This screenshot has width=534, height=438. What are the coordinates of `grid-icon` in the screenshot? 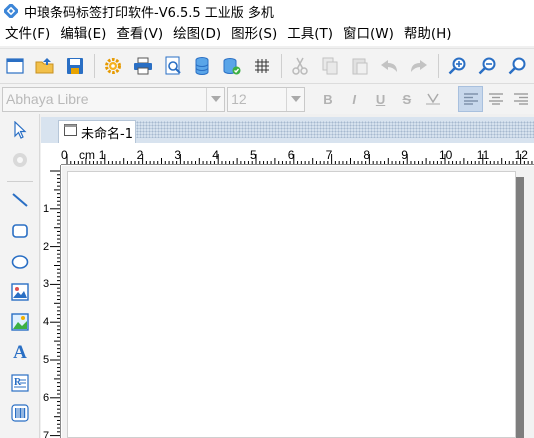 It's located at (261, 66).